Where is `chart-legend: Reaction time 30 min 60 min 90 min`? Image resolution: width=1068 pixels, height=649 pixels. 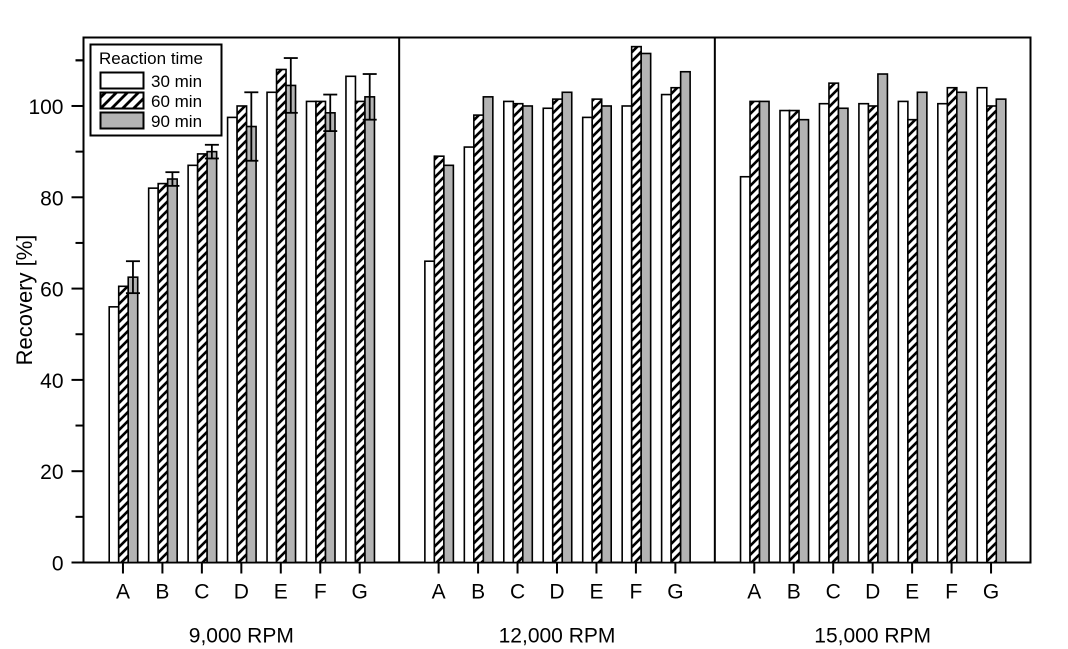 chart-legend: Reaction time 30 min 60 min 90 min is located at coordinates (156, 90).